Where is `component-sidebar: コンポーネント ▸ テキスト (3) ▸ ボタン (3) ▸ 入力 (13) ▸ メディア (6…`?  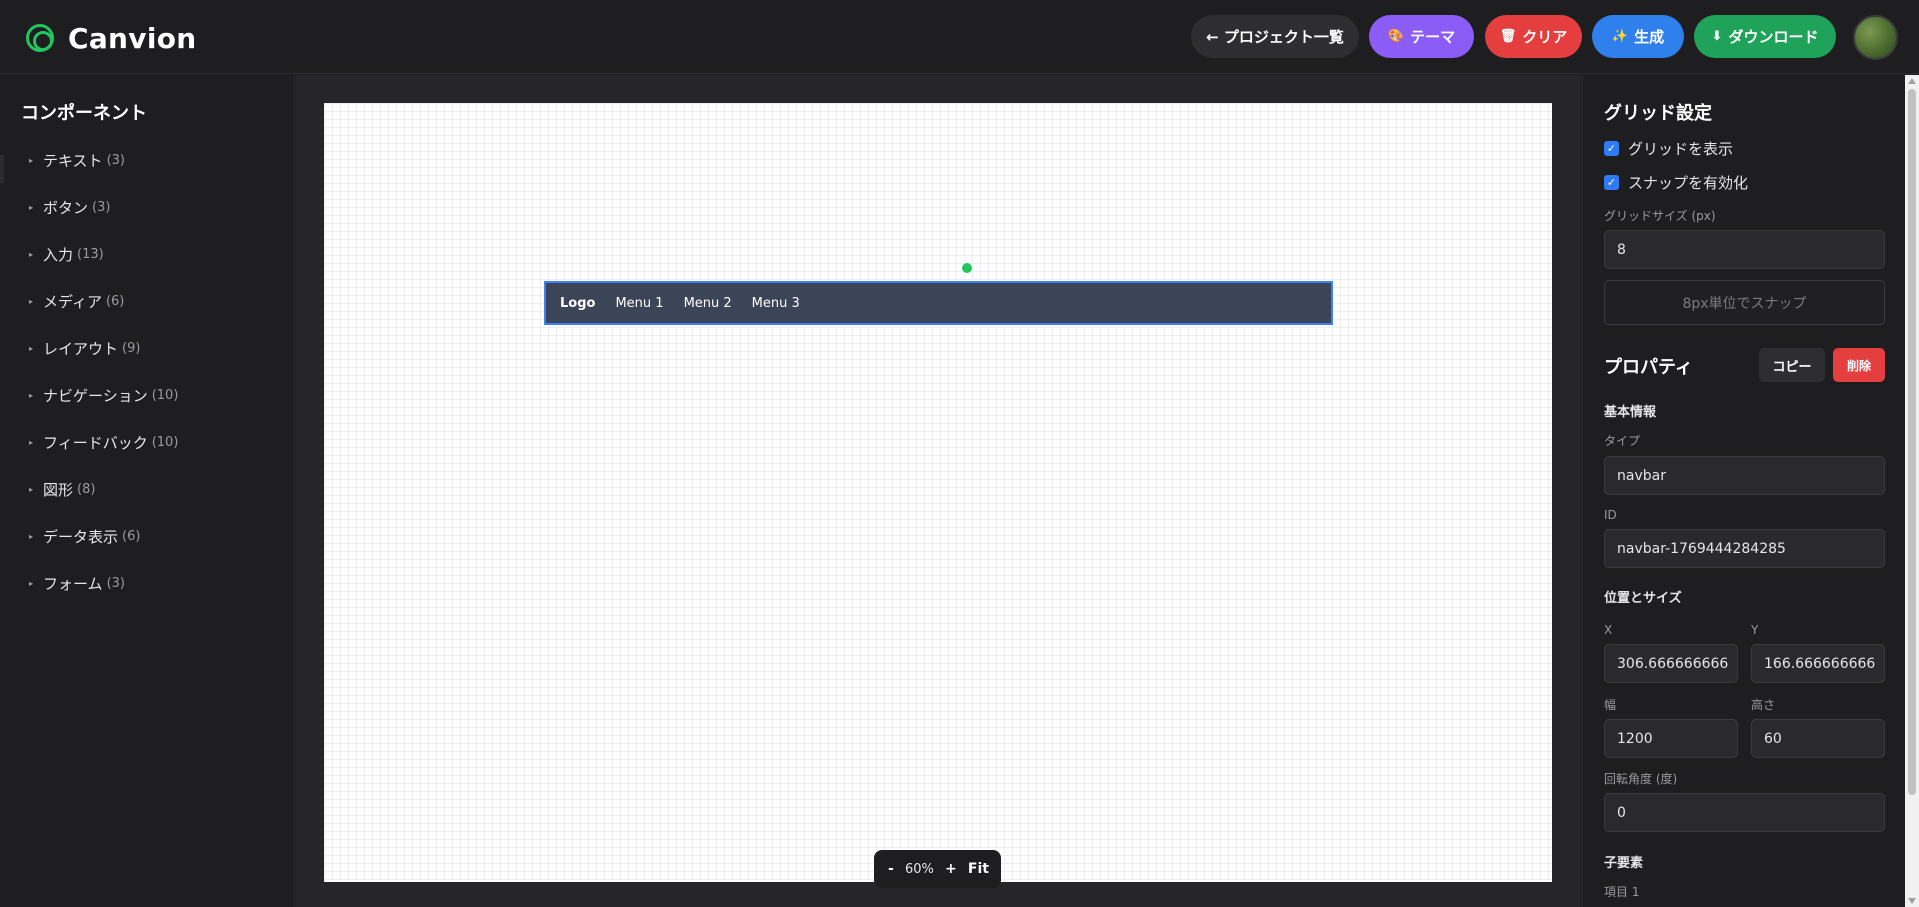
component-sidebar: コンポーネント ▸ テキスト (3) ▸ ボタン (3) ▸ 入力 (13) ▸ メディア (6… is located at coordinates (147, 491).